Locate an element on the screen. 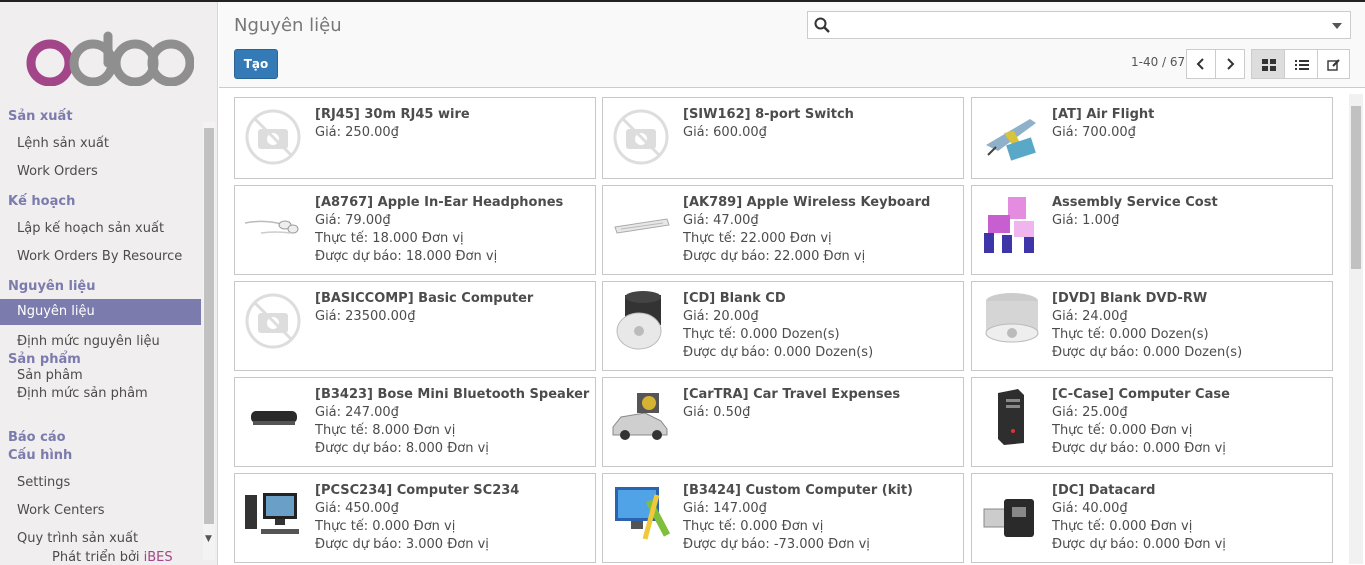 This screenshot has width=1365, height=565. product-on-hand: Thực tế: 22.000 Đơn vị is located at coordinates (757, 238).